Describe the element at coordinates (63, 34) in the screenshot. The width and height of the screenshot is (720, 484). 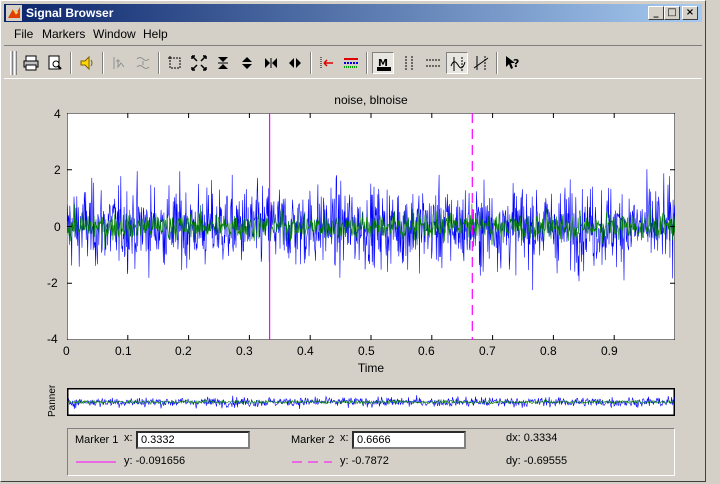
I see `menu-markers: Markers` at that location.